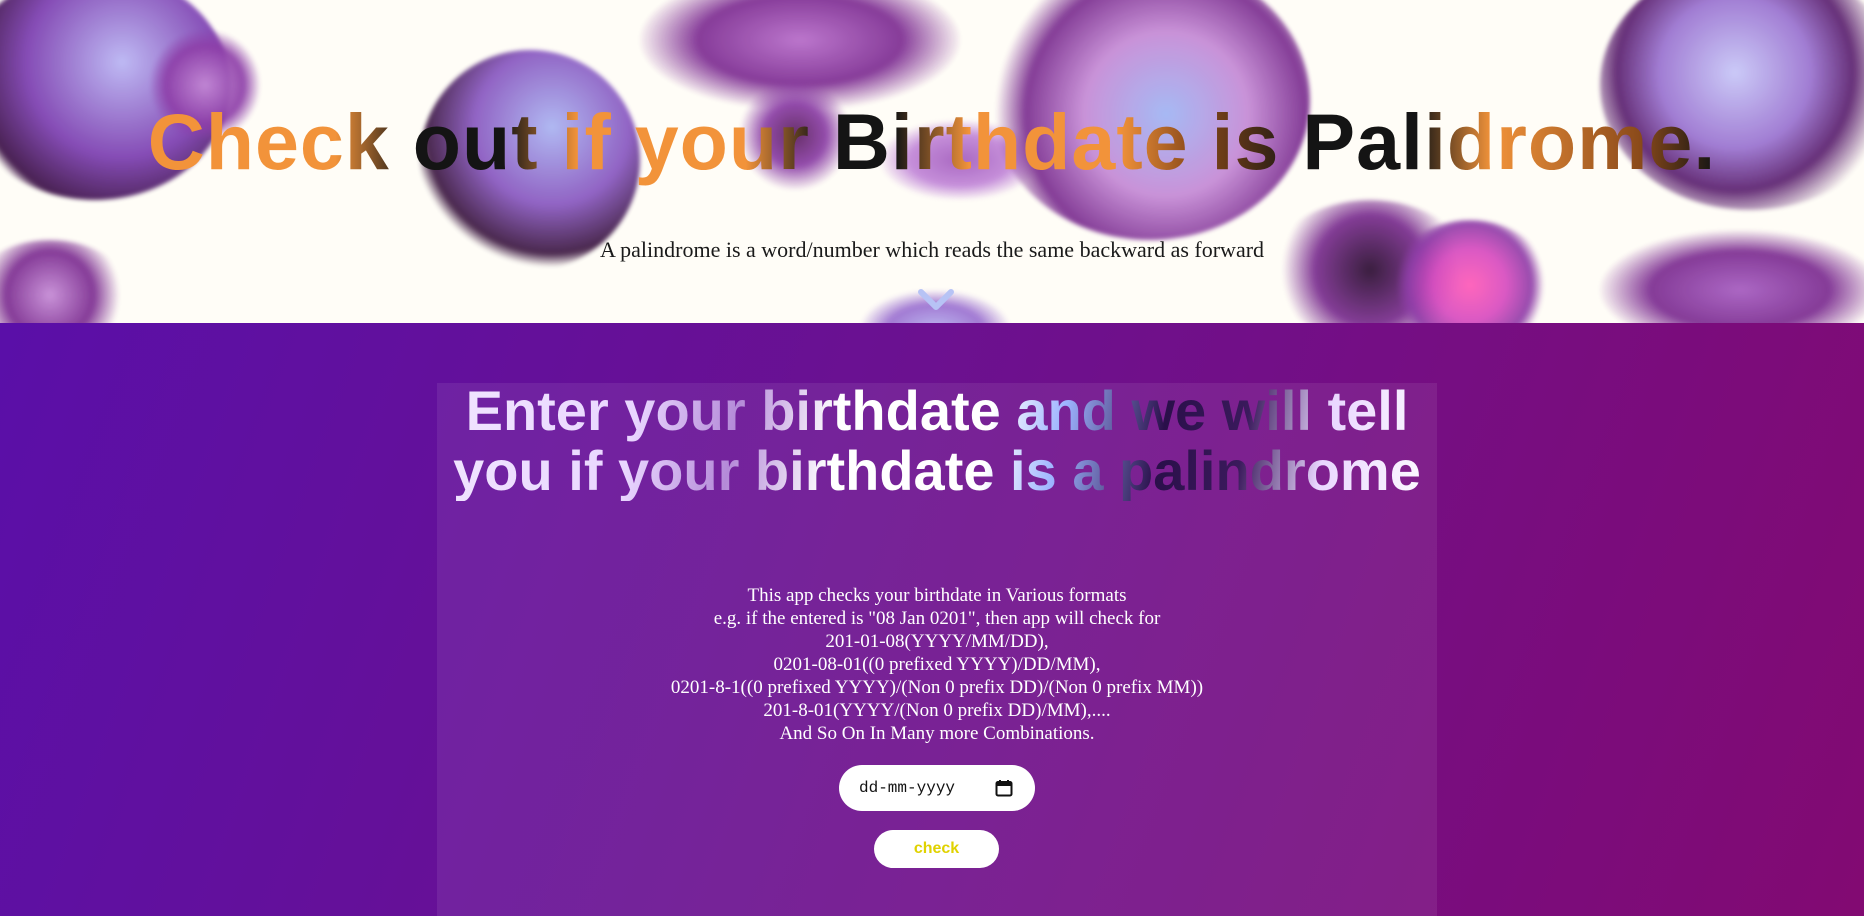 The image size is (1864, 916). Describe the element at coordinates (907, 788) in the screenshot. I see `date-placeholder: dd-mm-yyyy` at that location.